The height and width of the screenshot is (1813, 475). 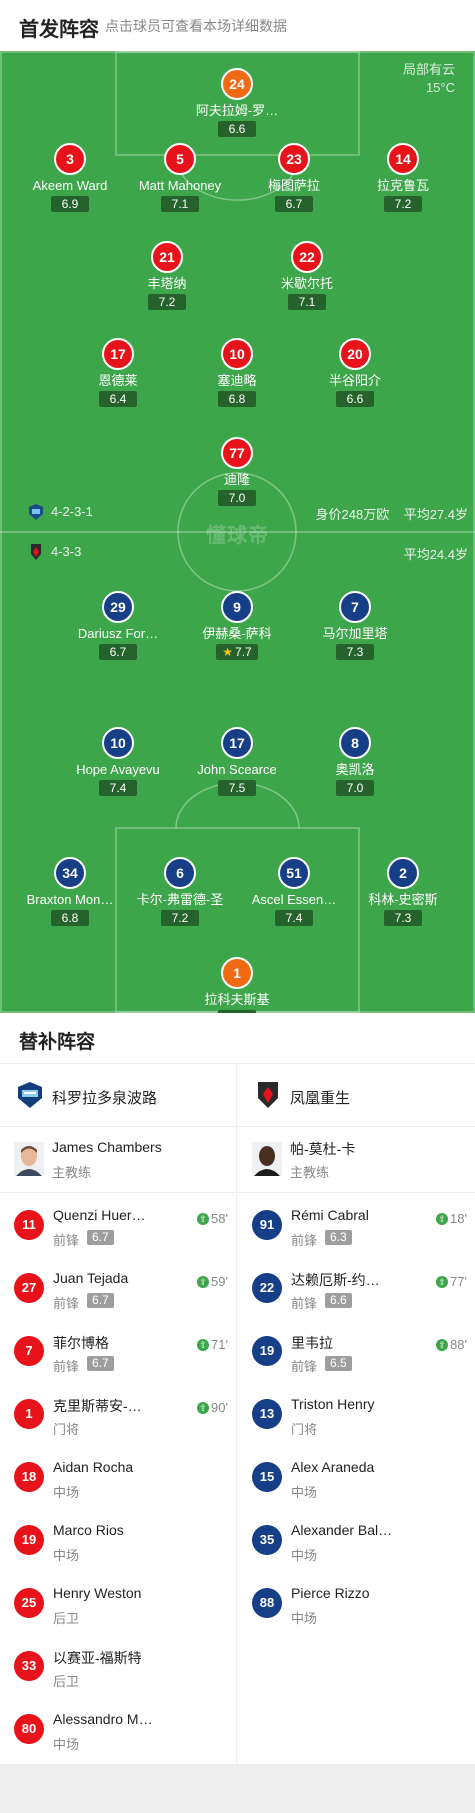 I want to click on home-coach-avatar, so click(x=29, y=1159).